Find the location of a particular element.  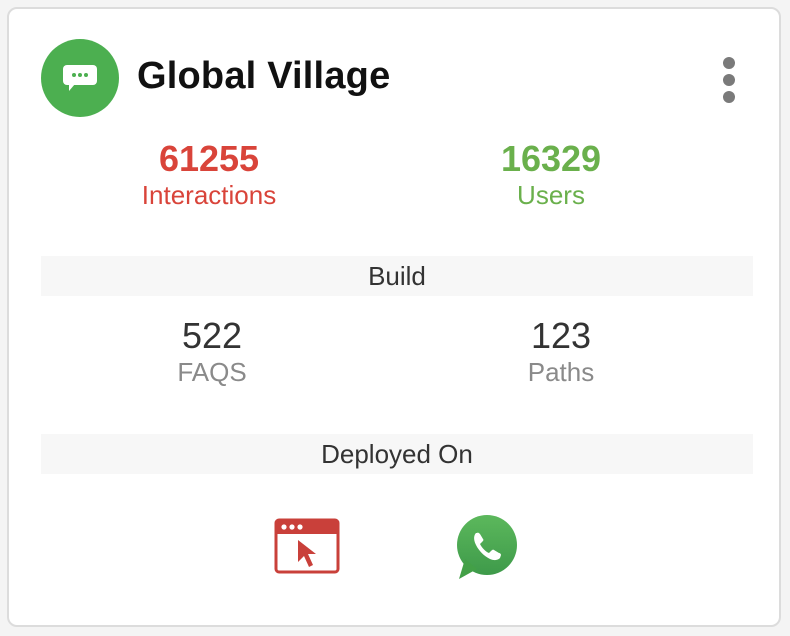

faqs-count: 522 is located at coordinates (212, 335).